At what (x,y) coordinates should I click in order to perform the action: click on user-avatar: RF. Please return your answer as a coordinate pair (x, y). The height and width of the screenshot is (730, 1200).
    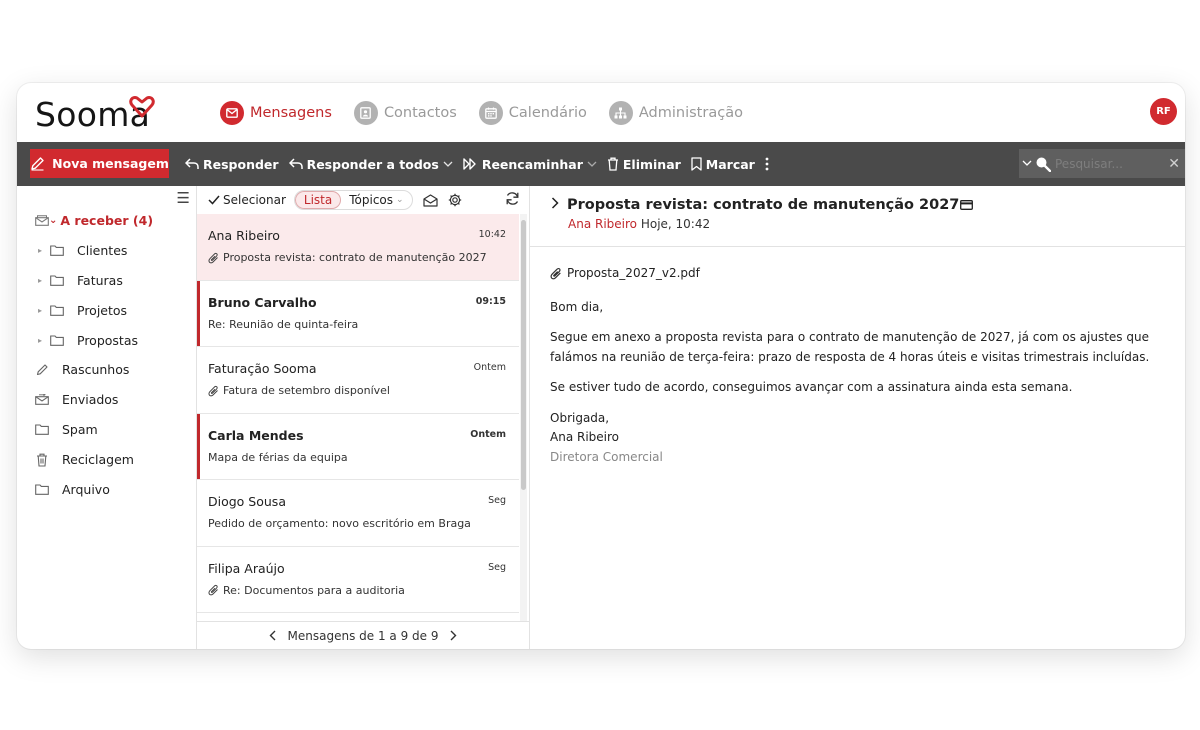
    Looking at the image, I should click on (1163, 111).